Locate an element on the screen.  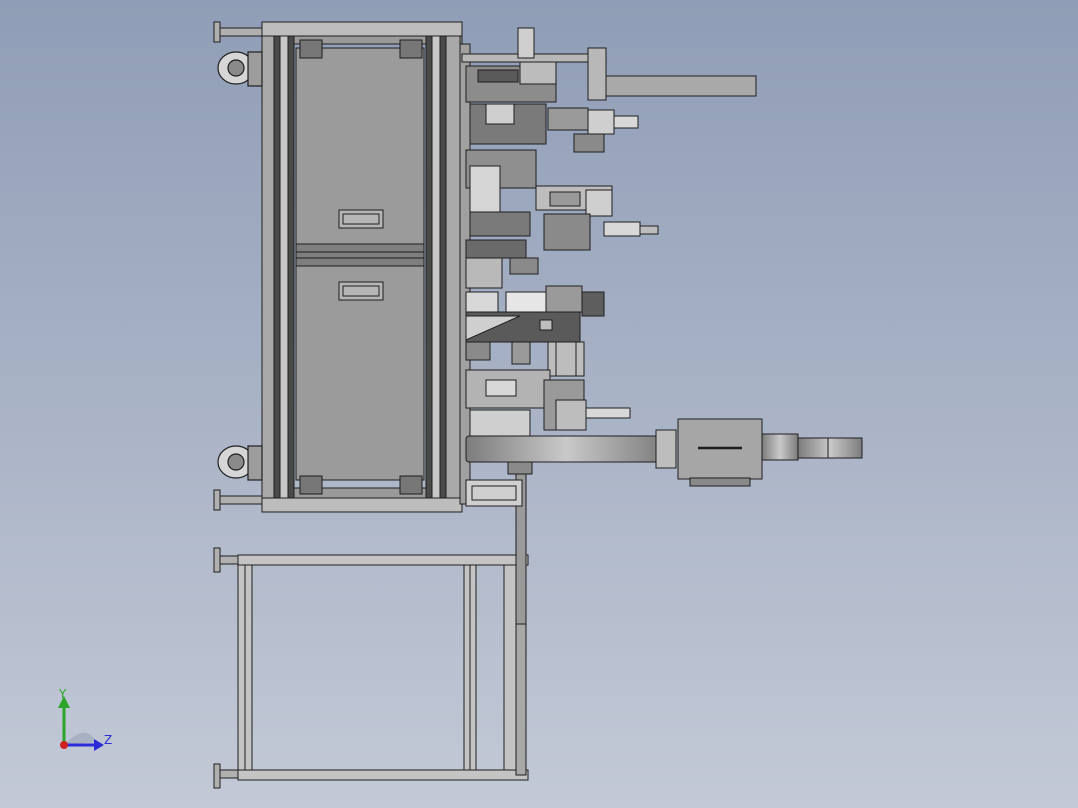
lower-door-handle is located at coordinates (361, 291).